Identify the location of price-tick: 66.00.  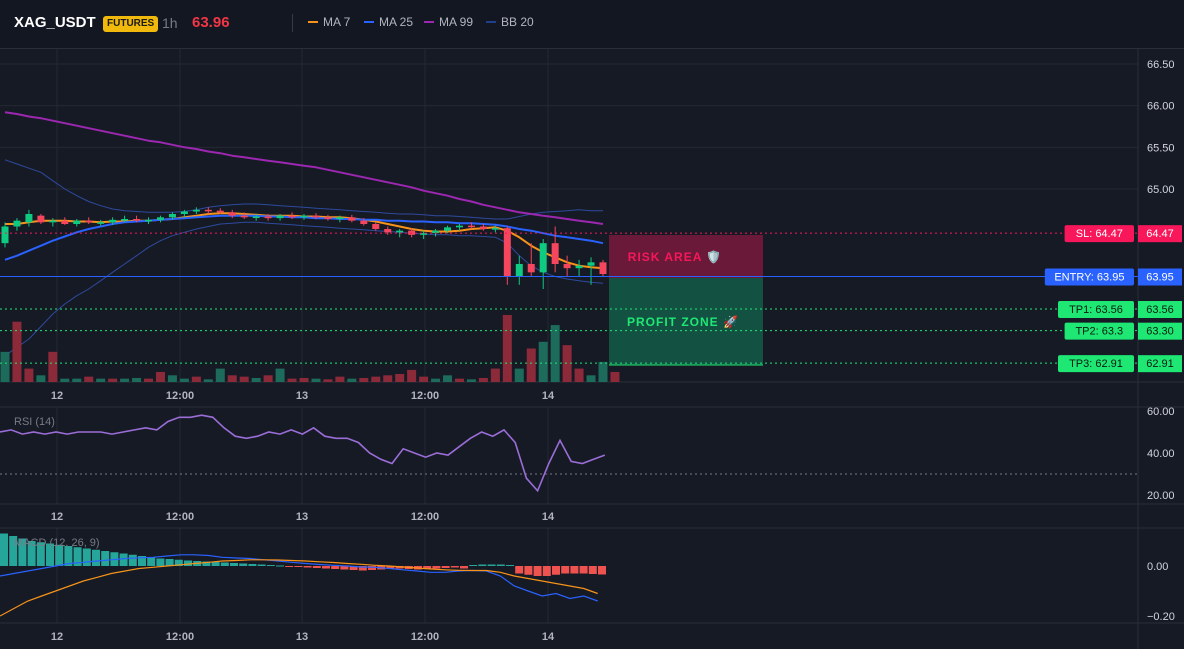
(1161, 107).